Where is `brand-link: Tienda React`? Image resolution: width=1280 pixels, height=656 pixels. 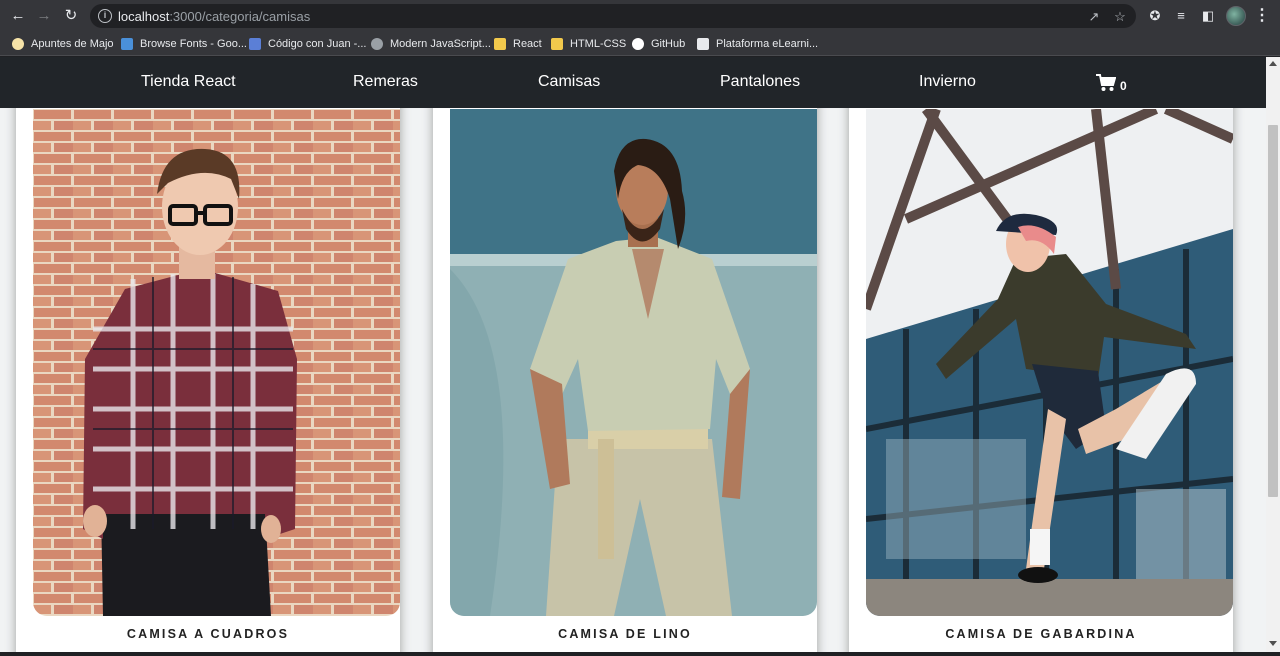
brand-link: Tienda React is located at coordinates (188, 82).